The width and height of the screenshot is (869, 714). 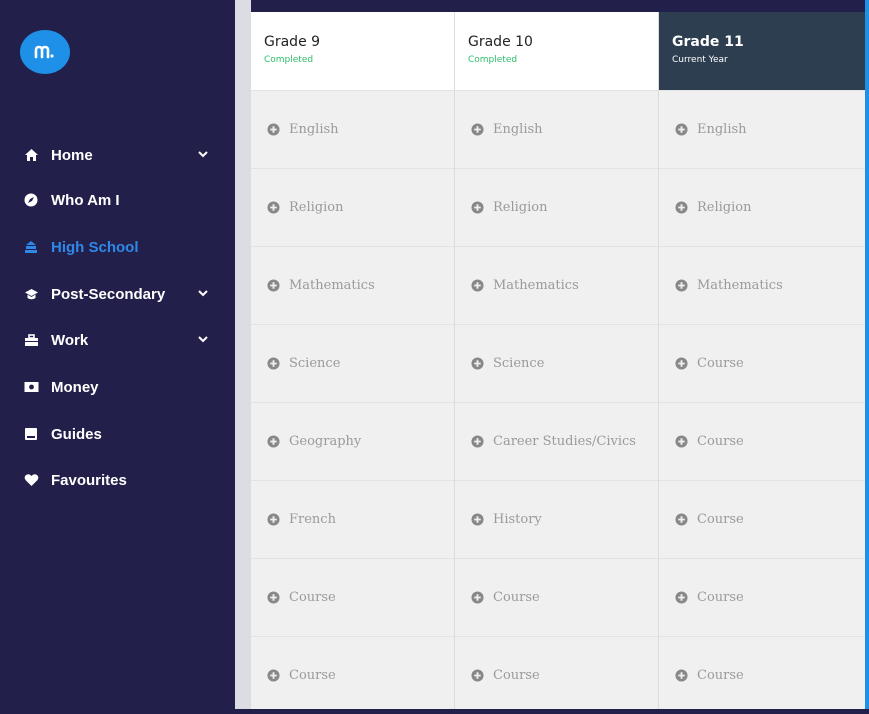 What do you see at coordinates (85, 200) in the screenshot?
I see `sidebar-item-label: Who Am I` at bounding box center [85, 200].